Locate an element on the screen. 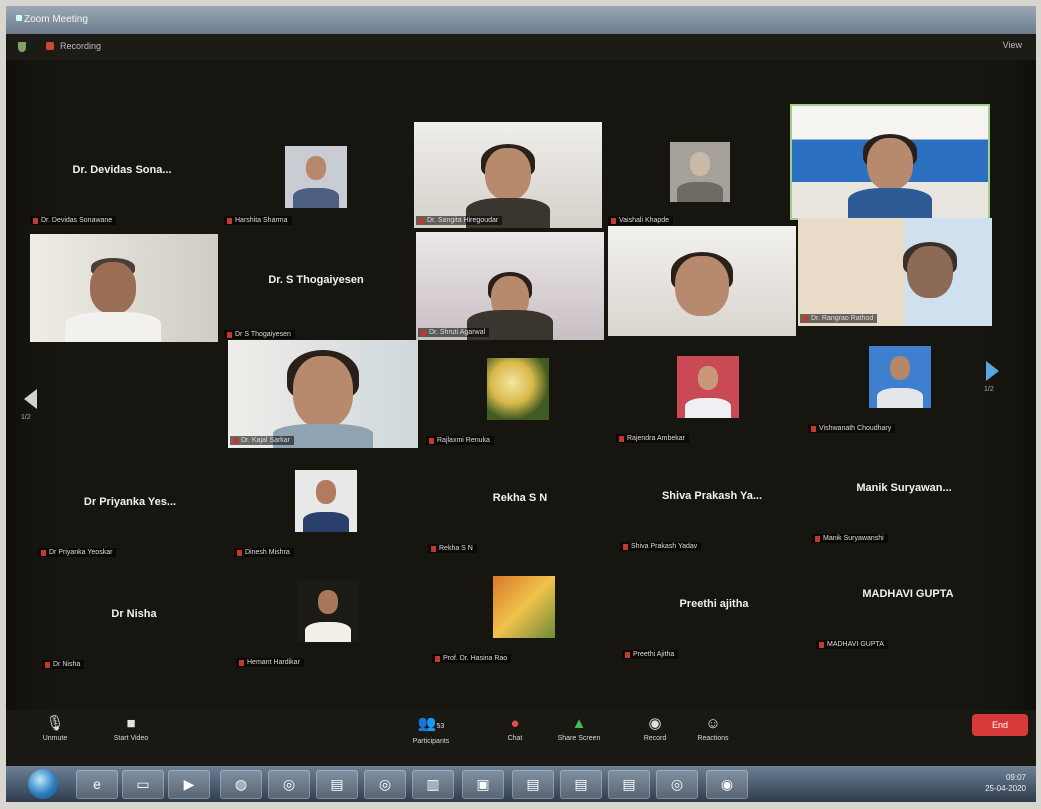 This screenshot has height=809, width=1041. participant-label: Dr. Kajal Sarkar is located at coordinates (262, 440).